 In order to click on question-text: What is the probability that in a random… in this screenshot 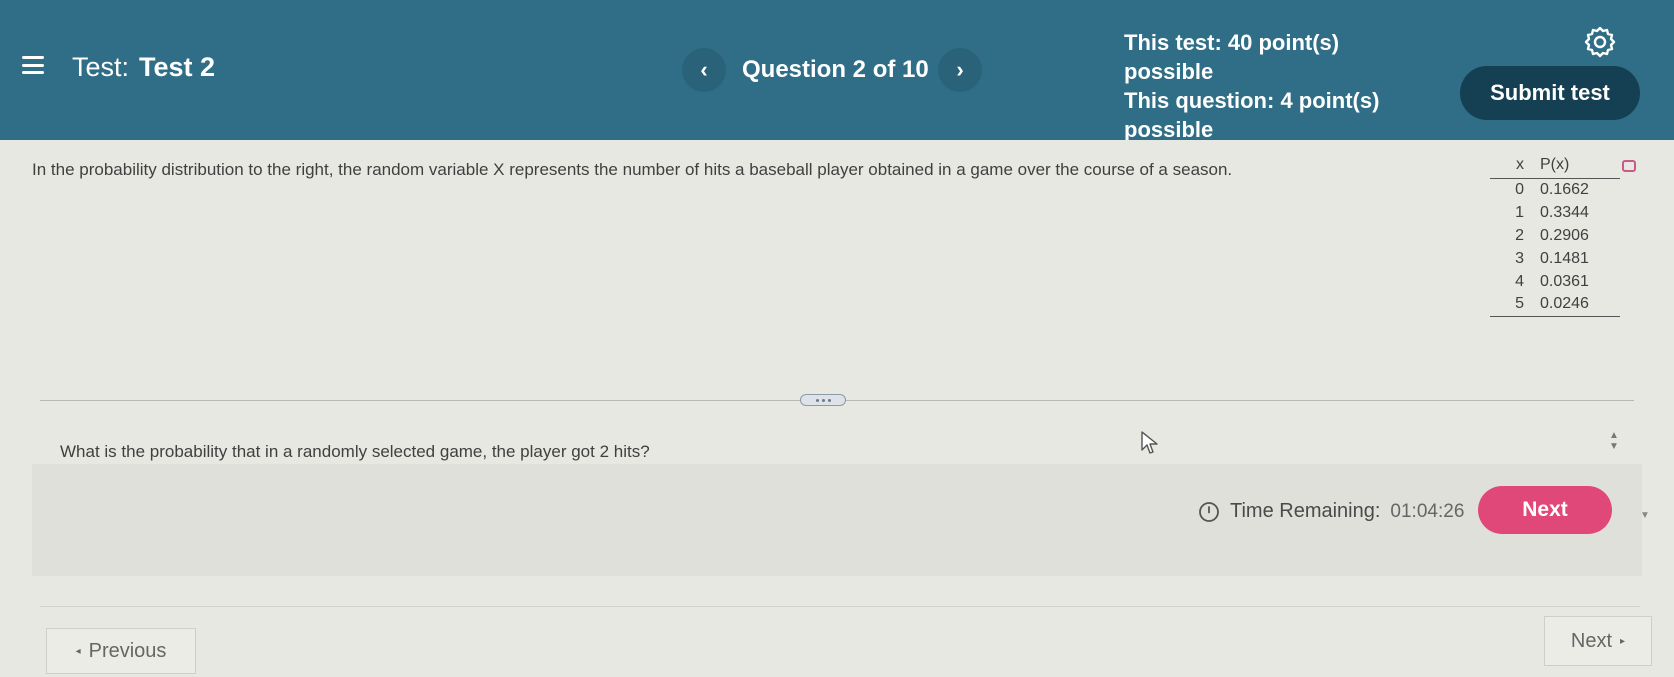, I will do `click(355, 451)`.